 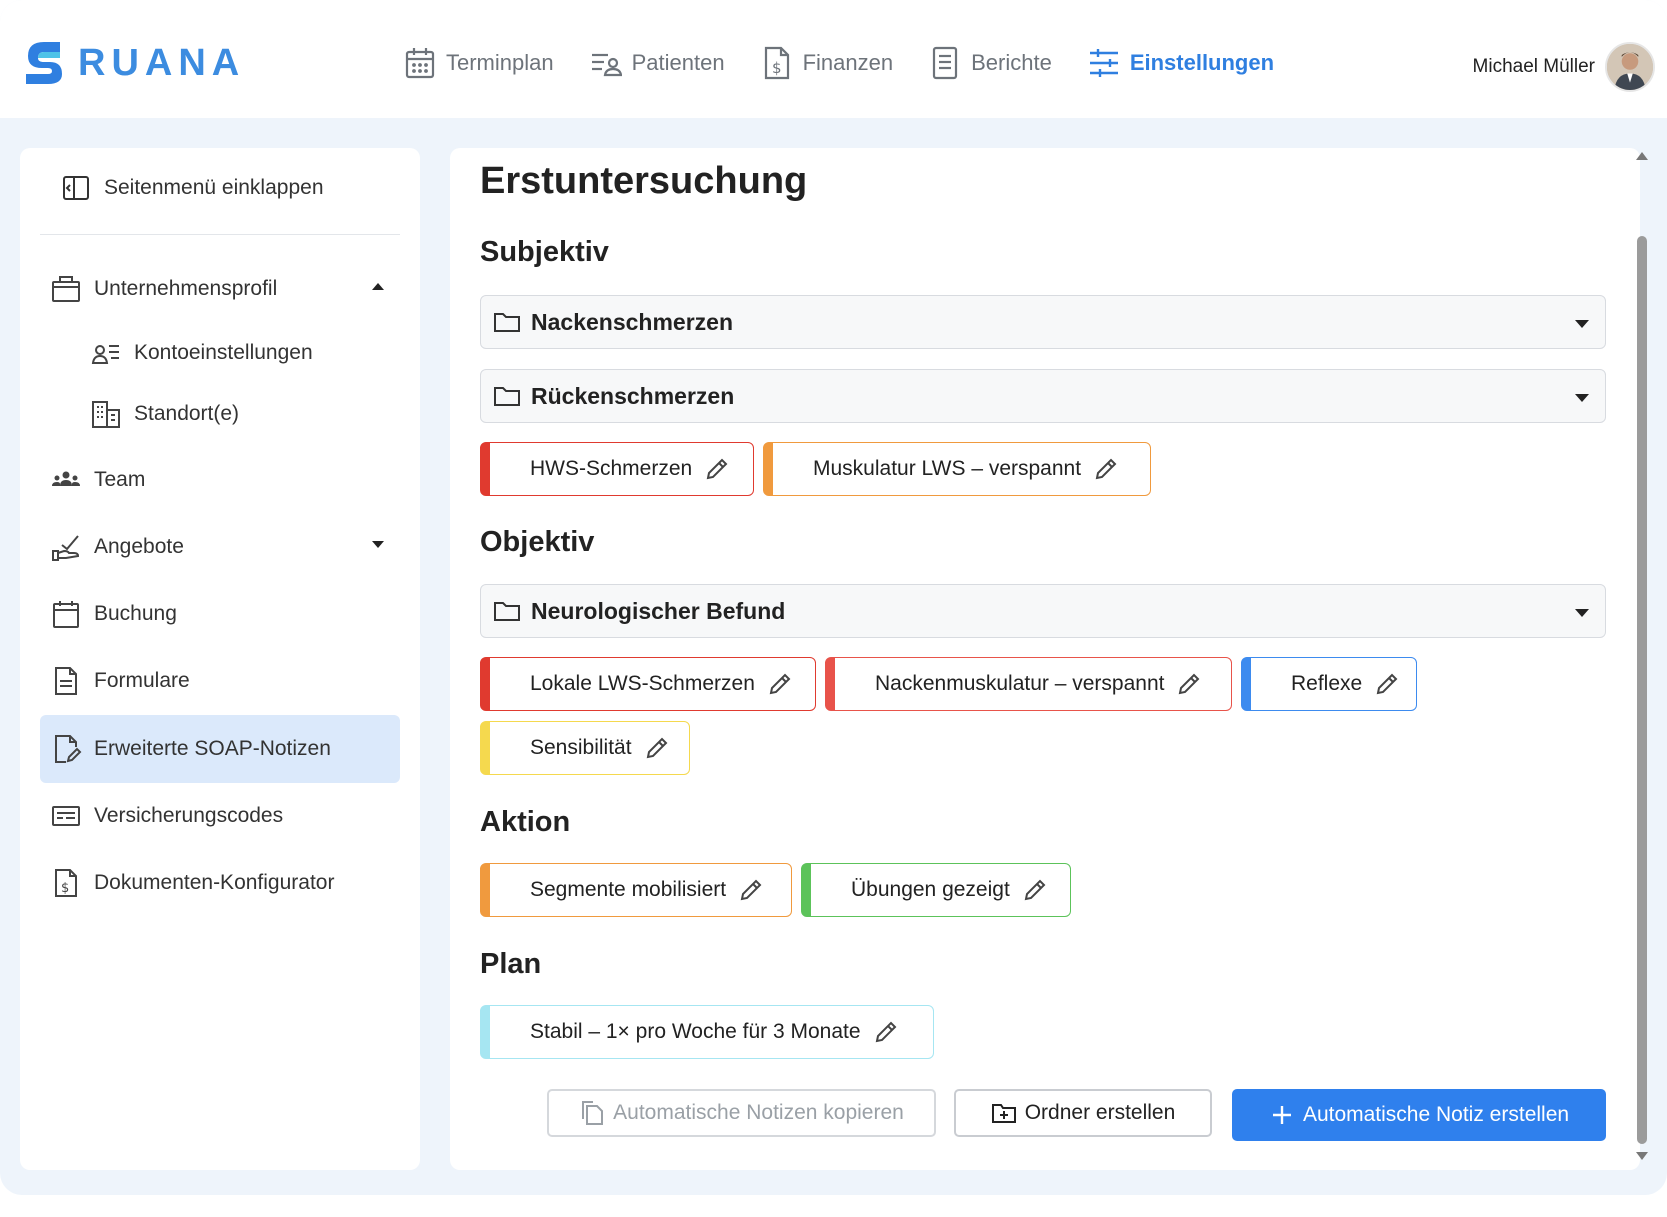 I want to click on note-chip-hws-schmerzen: HWS-Schmerzen, so click(x=617, y=469).